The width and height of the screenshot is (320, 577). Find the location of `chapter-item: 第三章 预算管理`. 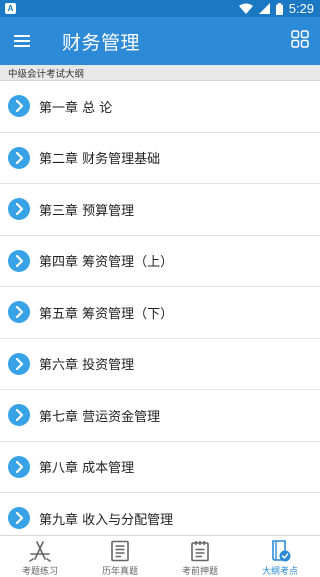

chapter-item: 第三章 预算管理 is located at coordinates (160, 210).